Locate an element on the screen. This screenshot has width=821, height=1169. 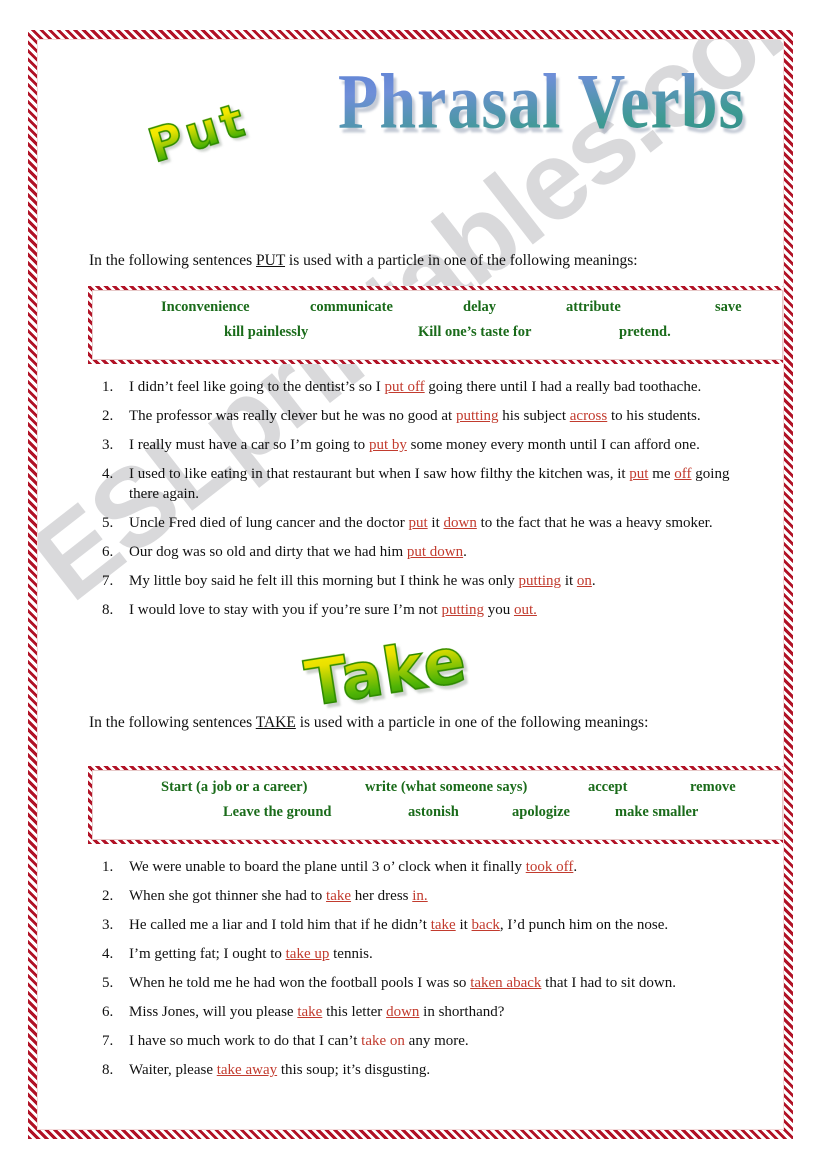
meaning-word: pretend. is located at coordinates (645, 332).